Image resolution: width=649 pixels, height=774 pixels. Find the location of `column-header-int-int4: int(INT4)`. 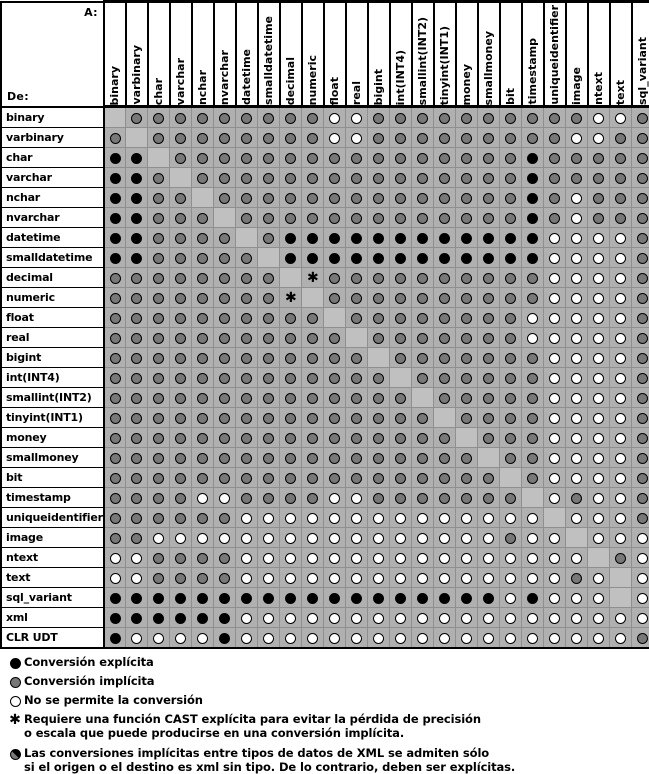

column-header-int-int4: int(INT4) is located at coordinates (400, 54).